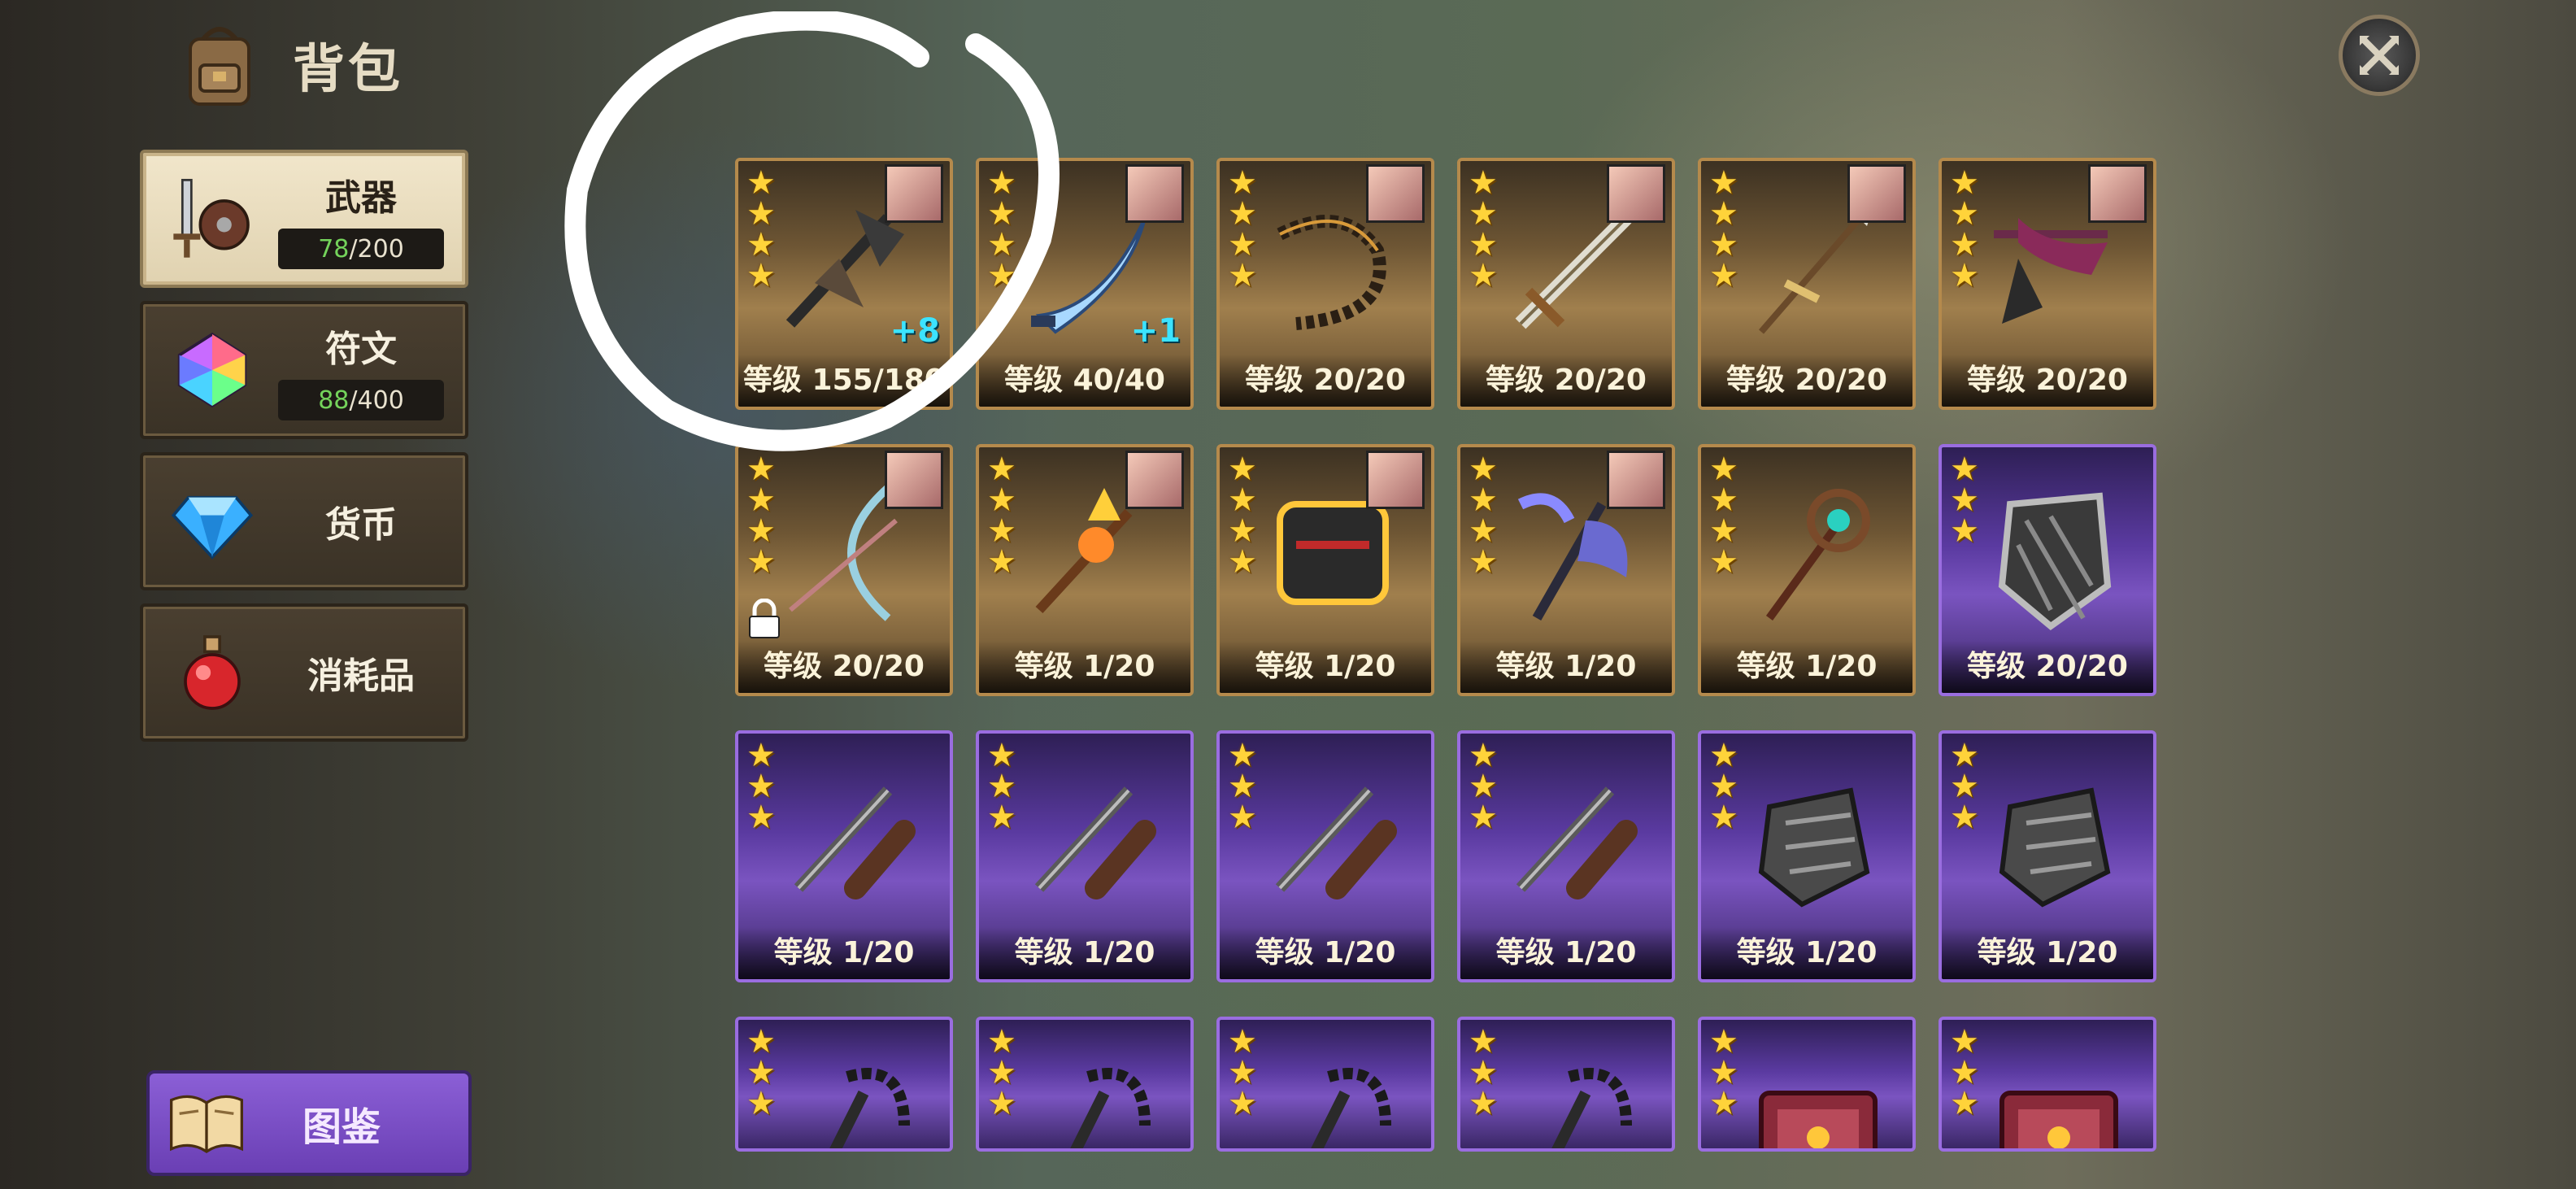 This screenshot has width=2576, height=1189. I want to click on close-icon, so click(2380, 56).